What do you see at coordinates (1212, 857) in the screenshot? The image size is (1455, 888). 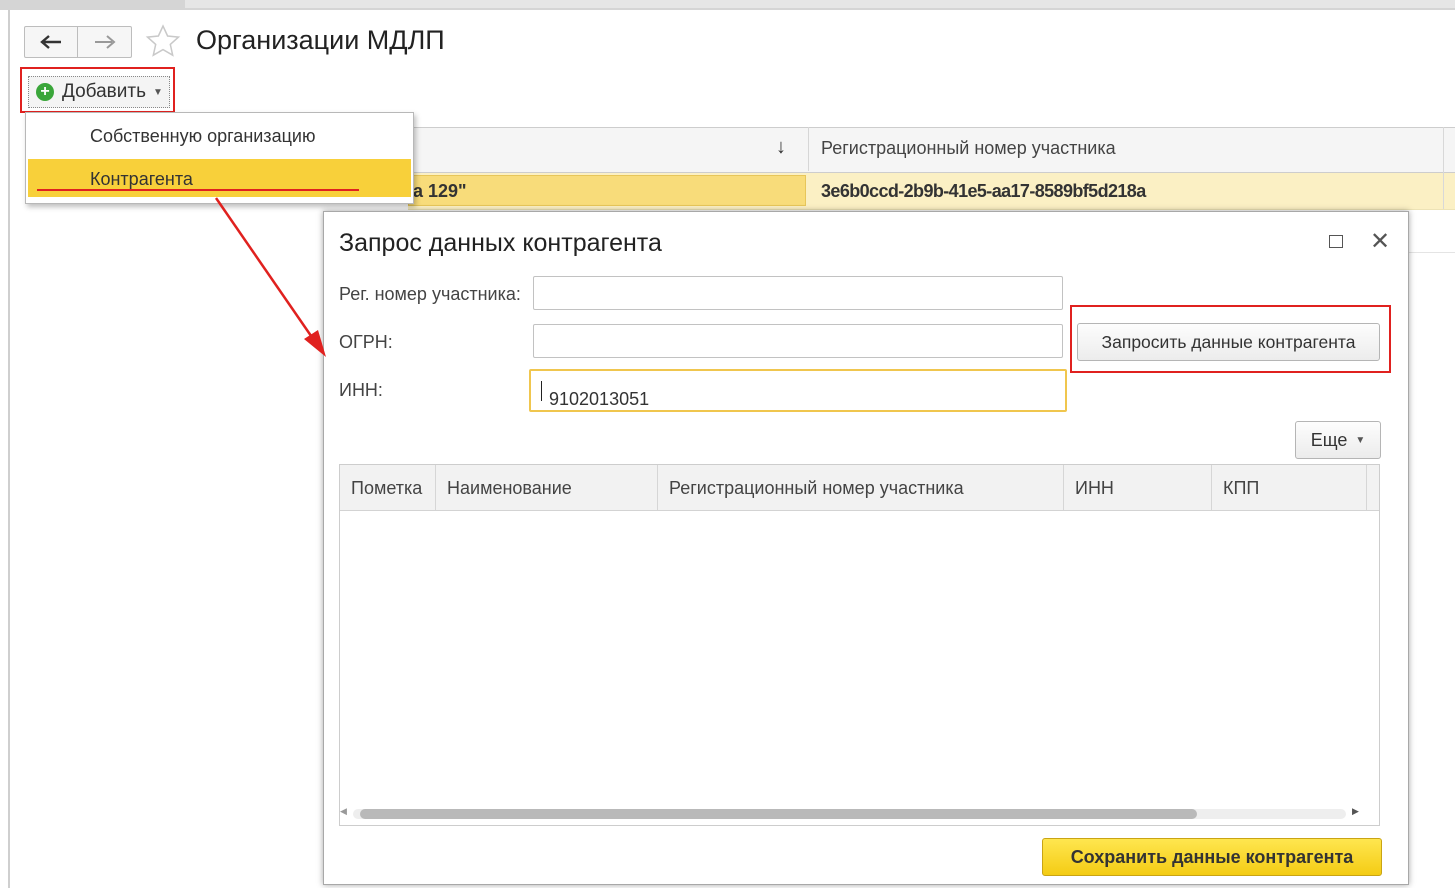 I see `save-counterparty-data-button: Сохранить данные контрагента` at bounding box center [1212, 857].